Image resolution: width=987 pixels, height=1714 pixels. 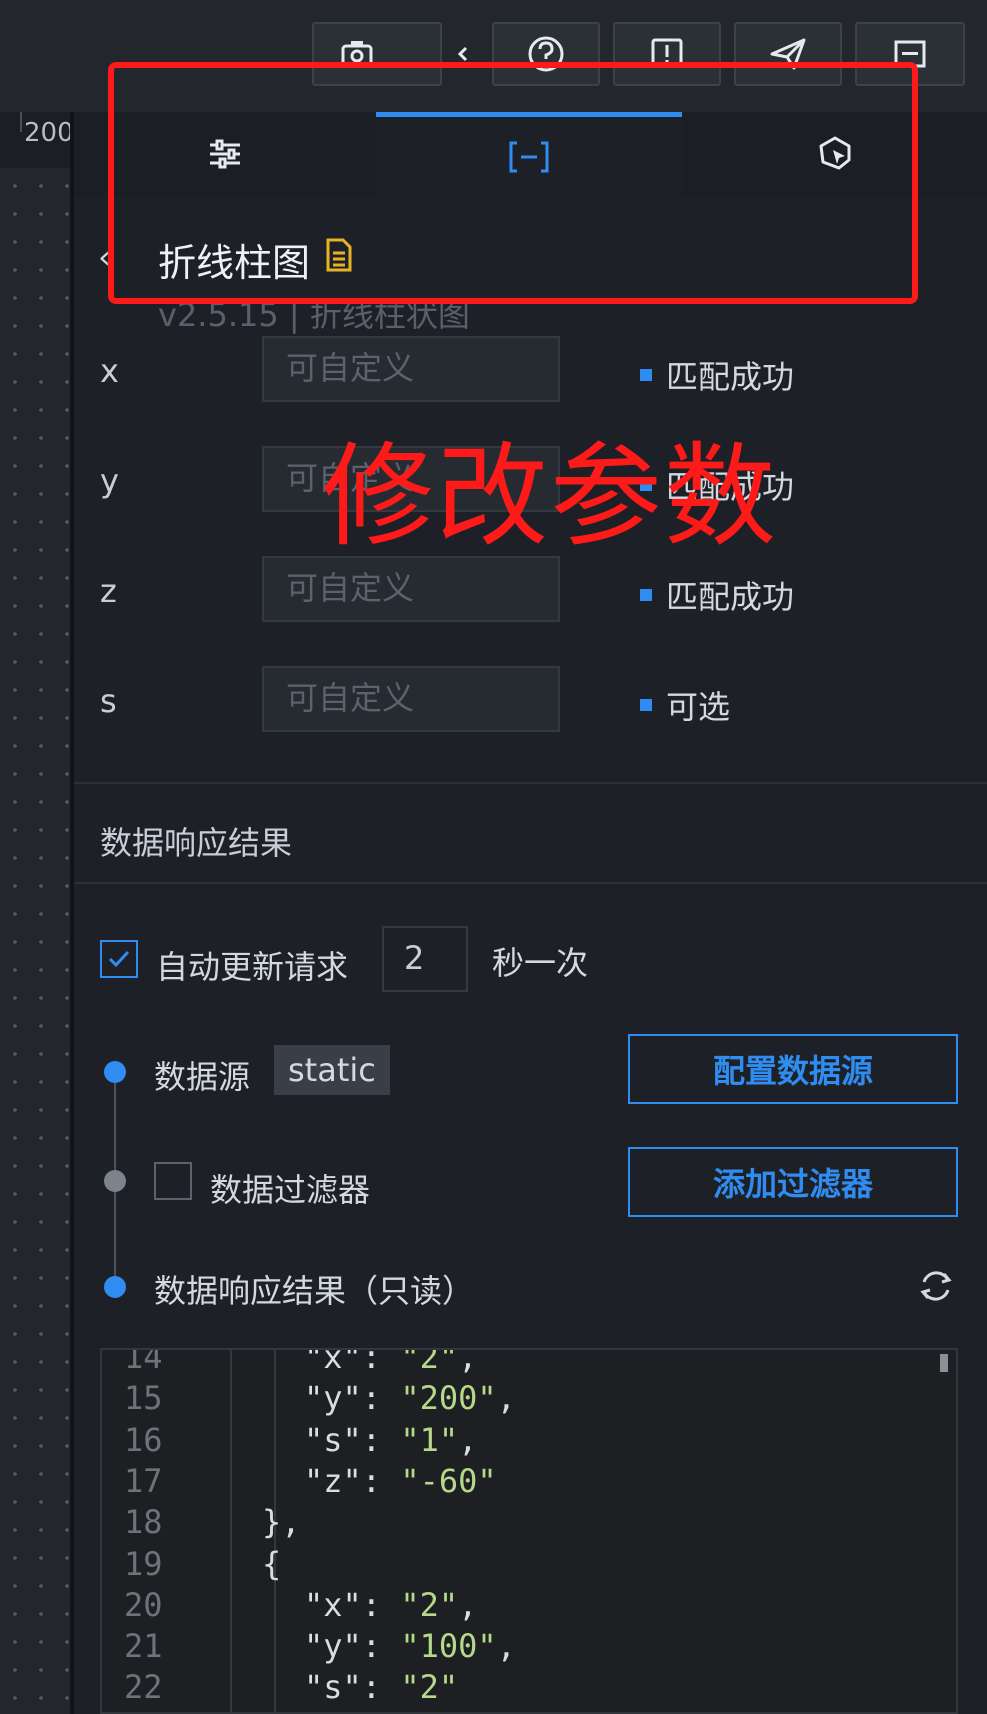 What do you see at coordinates (143, 1522) in the screenshot?
I see `line-number: 18` at bounding box center [143, 1522].